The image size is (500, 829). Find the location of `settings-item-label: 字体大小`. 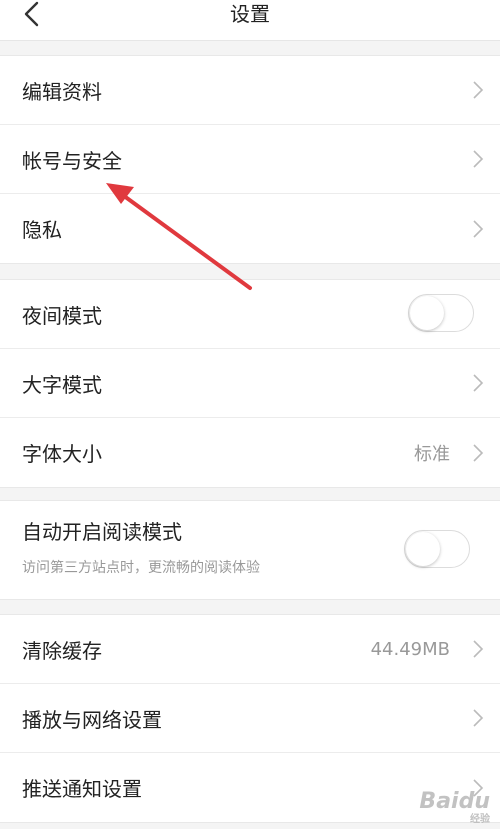

settings-item-label: 字体大小 is located at coordinates (62, 454).